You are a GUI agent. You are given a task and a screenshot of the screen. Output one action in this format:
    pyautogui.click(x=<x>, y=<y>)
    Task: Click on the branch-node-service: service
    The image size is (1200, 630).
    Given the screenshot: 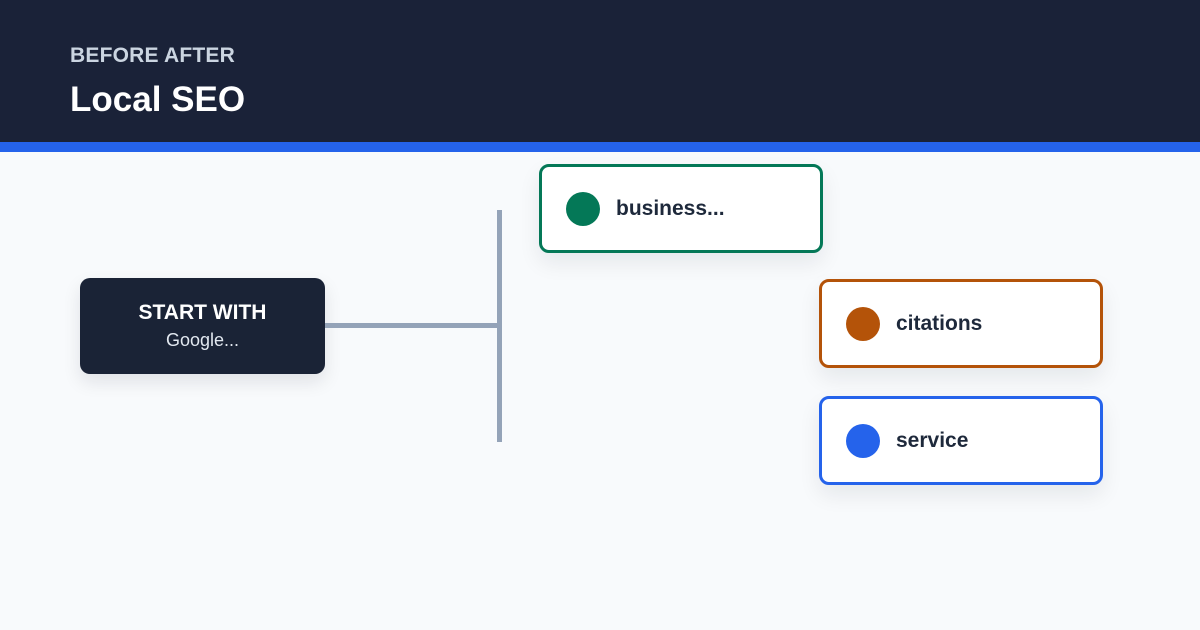 What is the action you would take?
    pyautogui.click(x=961, y=440)
    